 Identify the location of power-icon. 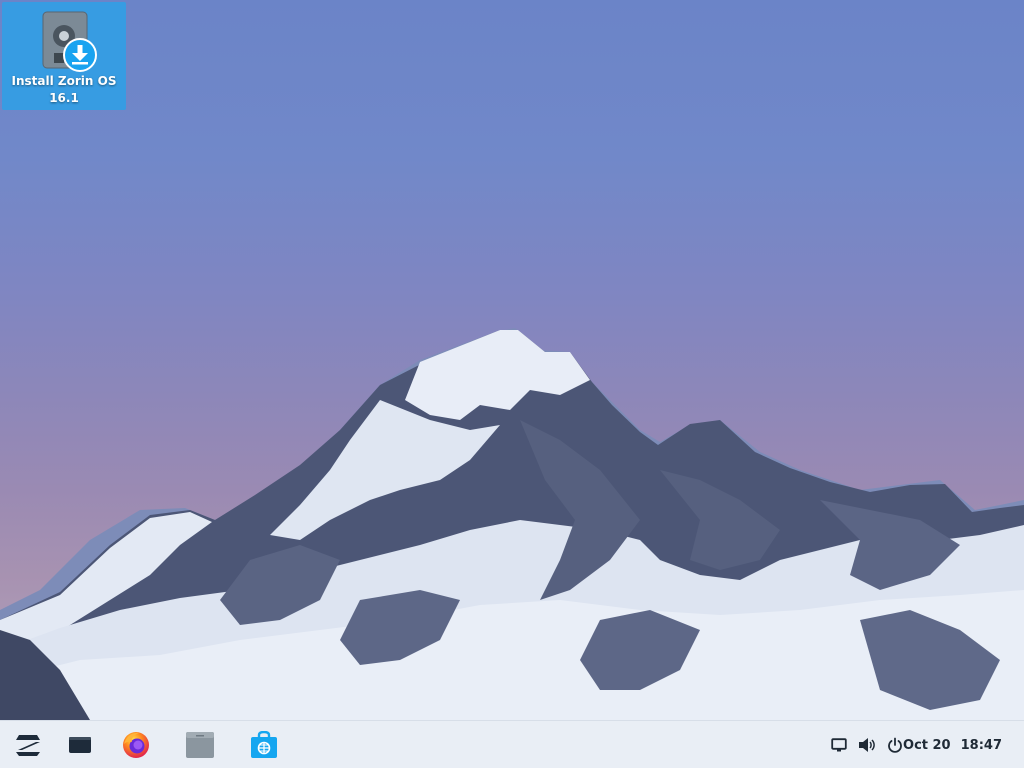
(895, 745).